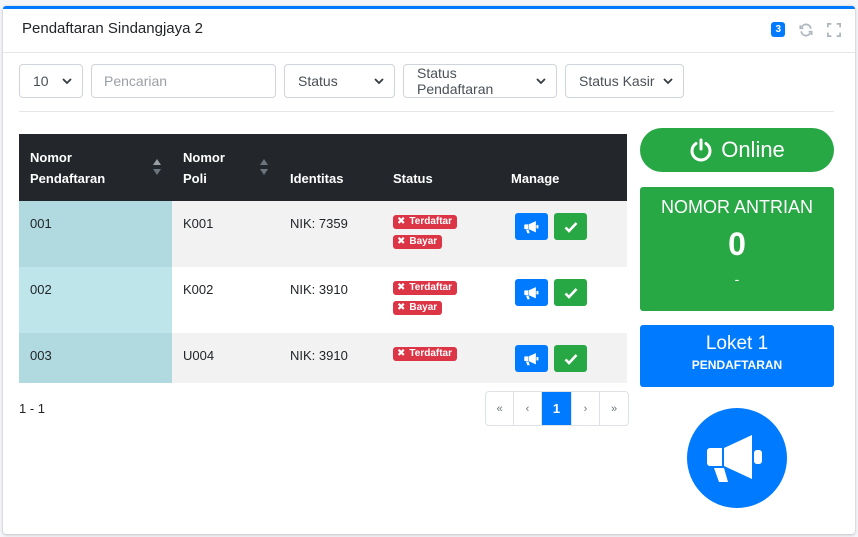 The height and width of the screenshot is (537, 858). What do you see at coordinates (32, 408) in the screenshot?
I see `table-info: 1 - 1` at bounding box center [32, 408].